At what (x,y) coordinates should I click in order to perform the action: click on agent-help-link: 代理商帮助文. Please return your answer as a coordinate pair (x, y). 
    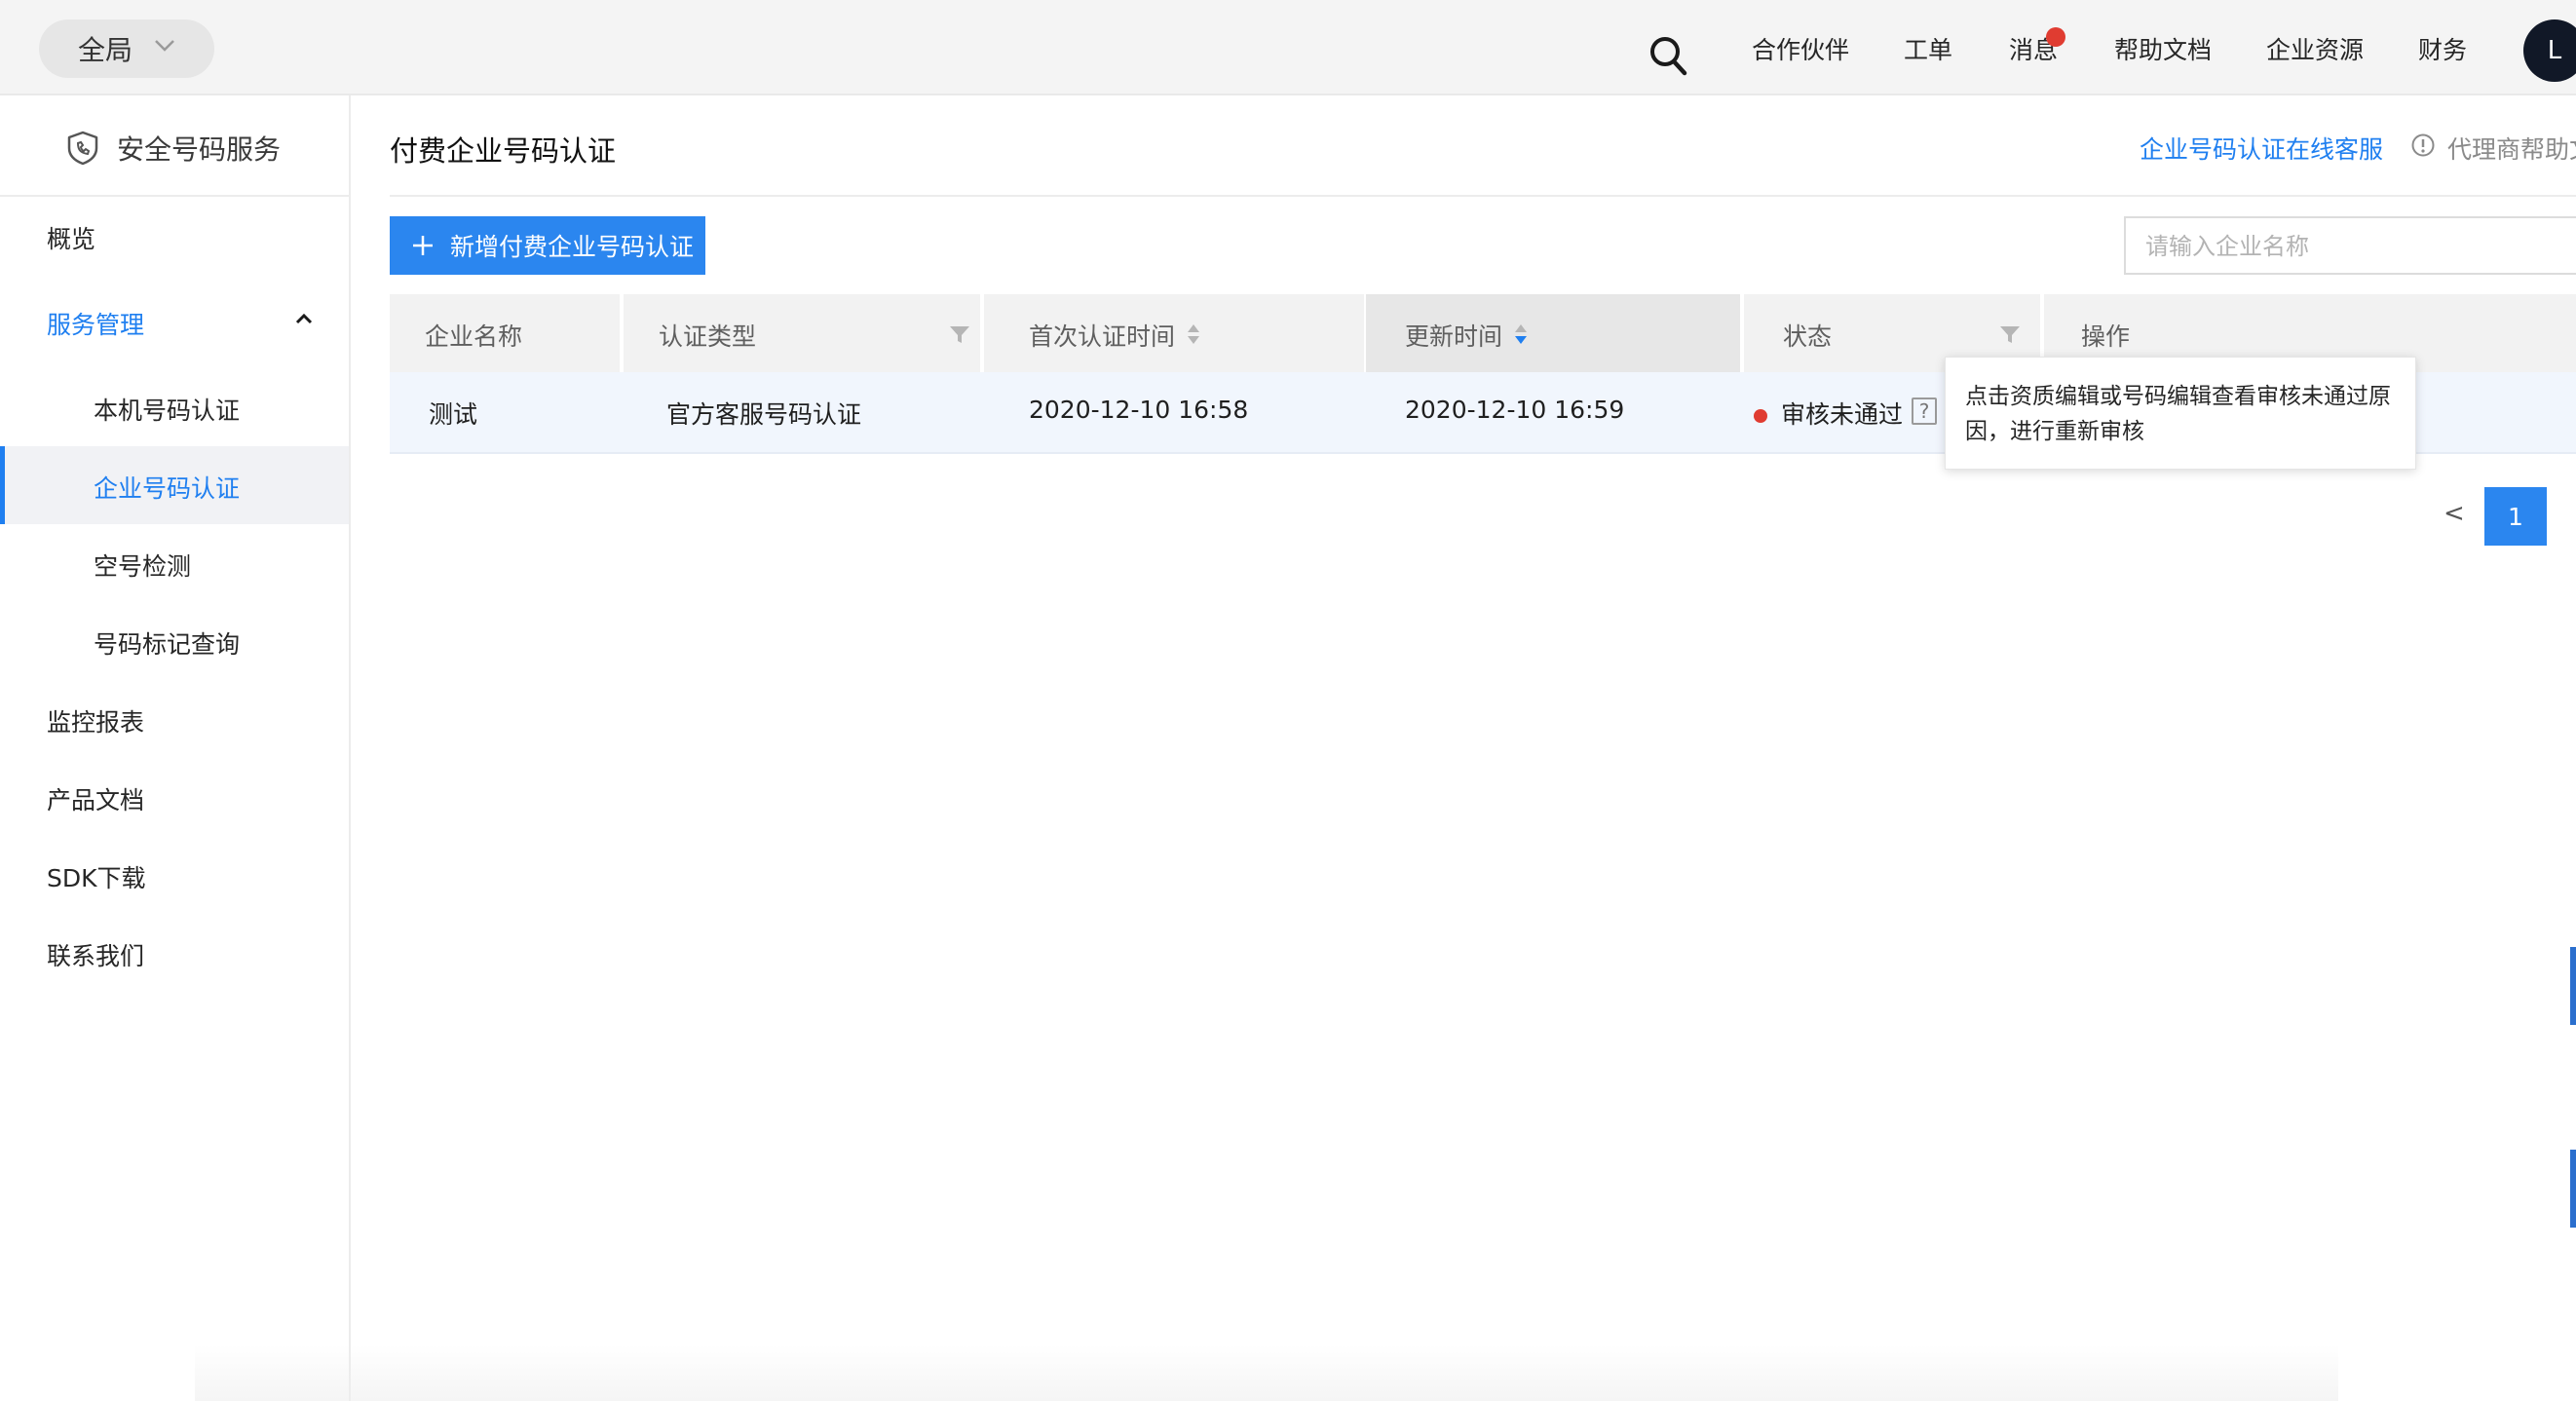
    Looking at the image, I should click on (2511, 148).